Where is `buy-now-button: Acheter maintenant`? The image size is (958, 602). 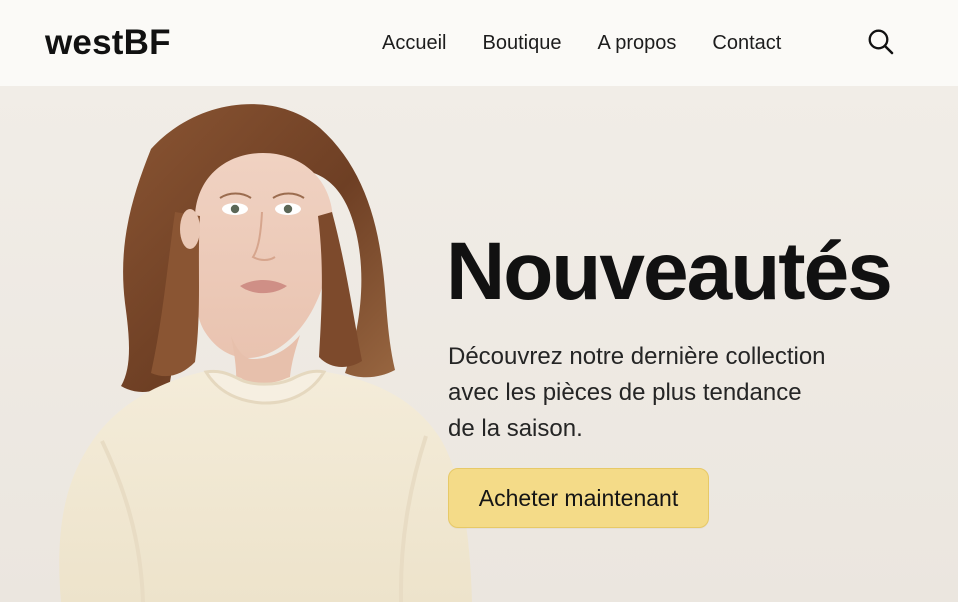 buy-now-button: Acheter maintenant is located at coordinates (578, 498).